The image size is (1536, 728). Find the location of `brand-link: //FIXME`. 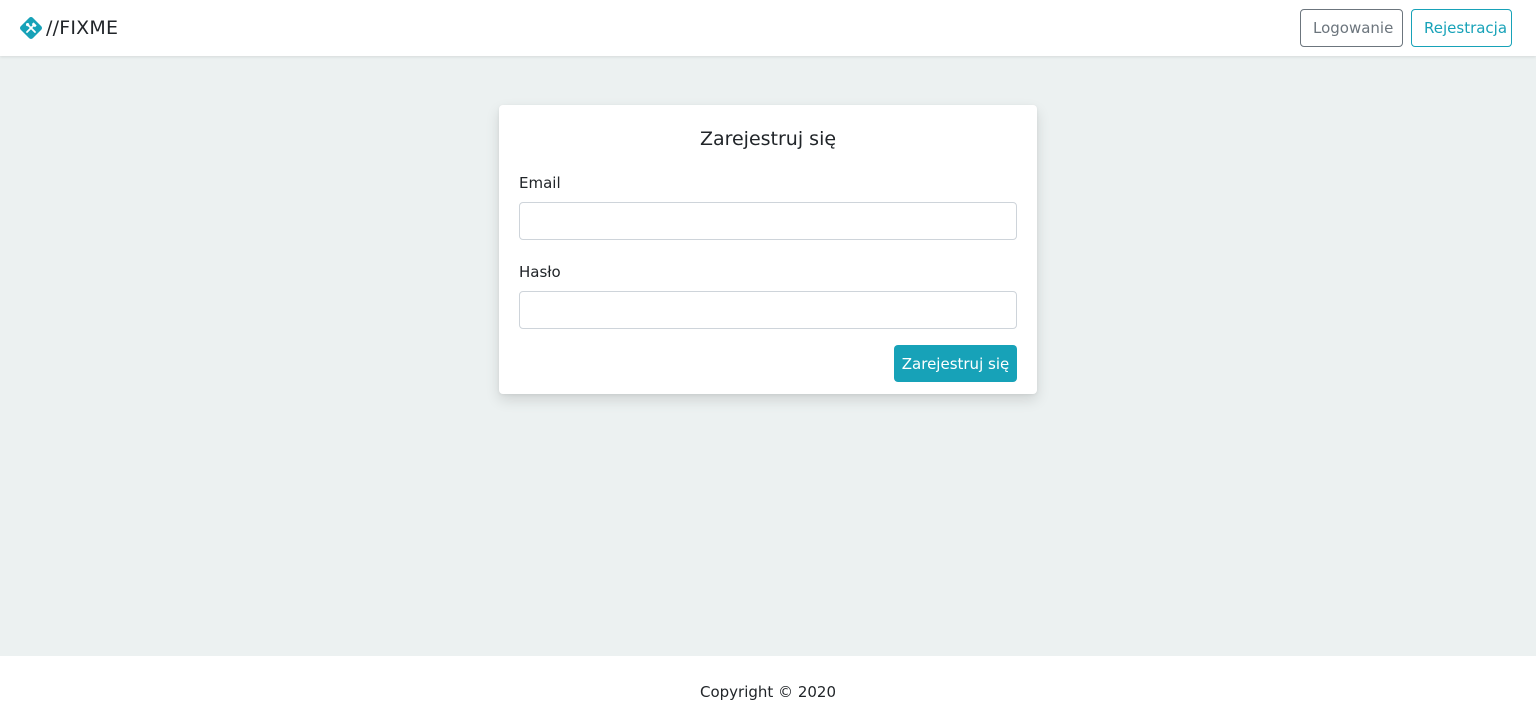

brand-link: //FIXME is located at coordinates (68, 28).